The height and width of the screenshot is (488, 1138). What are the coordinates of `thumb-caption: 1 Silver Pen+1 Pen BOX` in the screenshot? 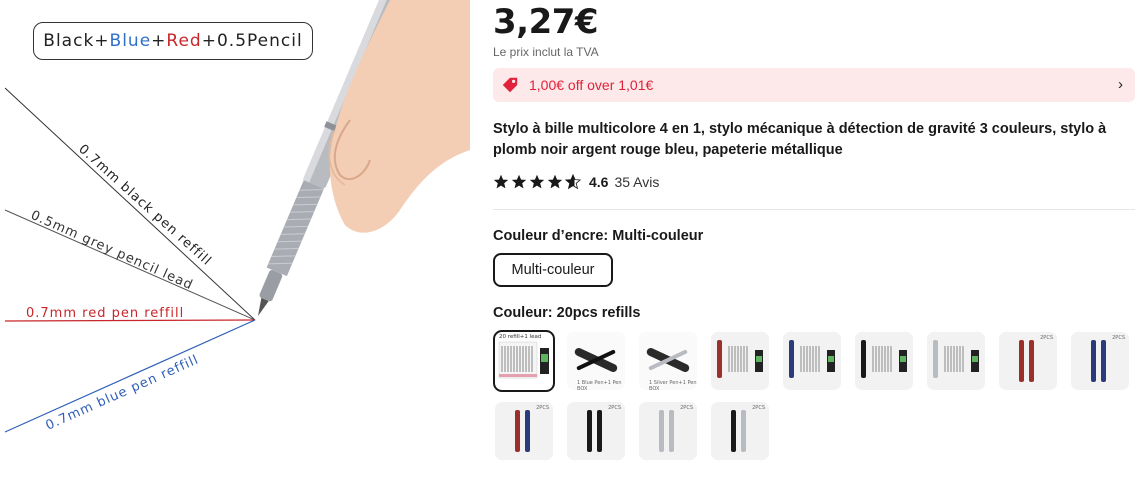 It's located at (673, 385).